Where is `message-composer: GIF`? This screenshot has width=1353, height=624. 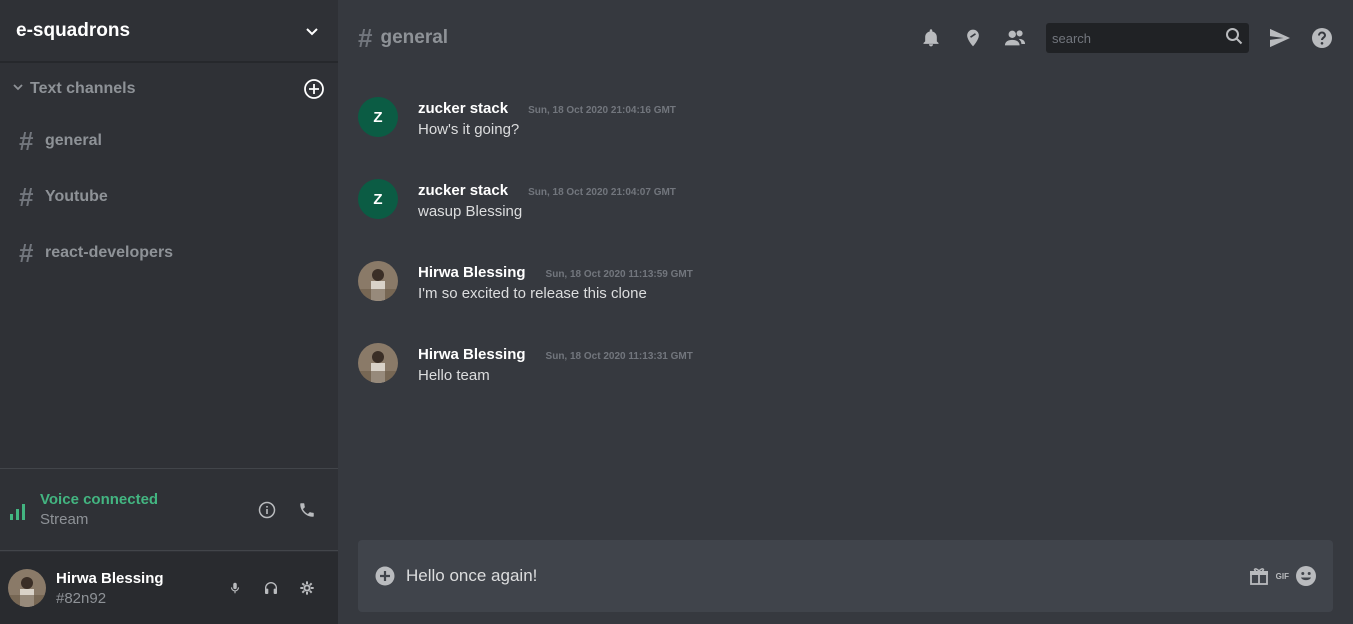 message-composer: GIF is located at coordinates (845, 576).